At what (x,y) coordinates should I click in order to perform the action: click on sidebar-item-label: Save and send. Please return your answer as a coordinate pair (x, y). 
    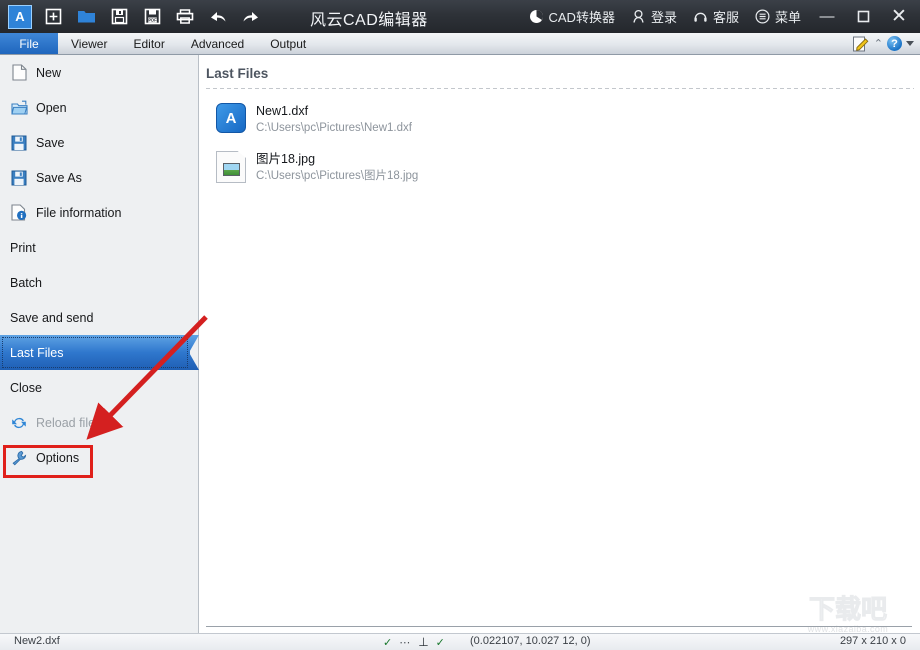
    Looking at the image, I should click on (52, 317).